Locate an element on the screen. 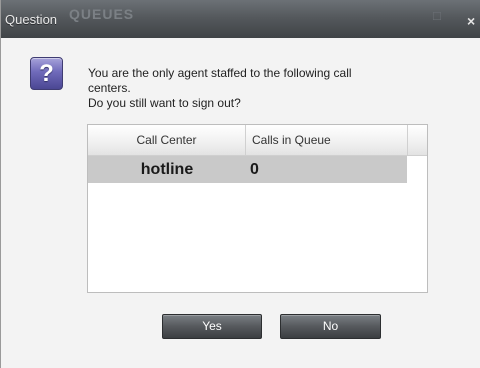 The image size is (480, 368). cell-call-center: hotline is located at coordinates (167, 169).